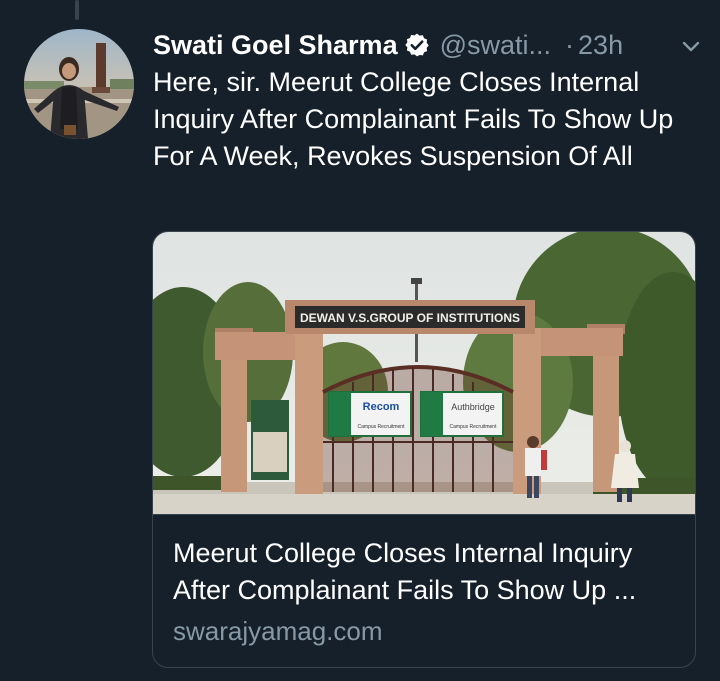  Describe the element at coordinates (381, 407) in the screenshot. I see `banner-left-text: Recom` at that location.